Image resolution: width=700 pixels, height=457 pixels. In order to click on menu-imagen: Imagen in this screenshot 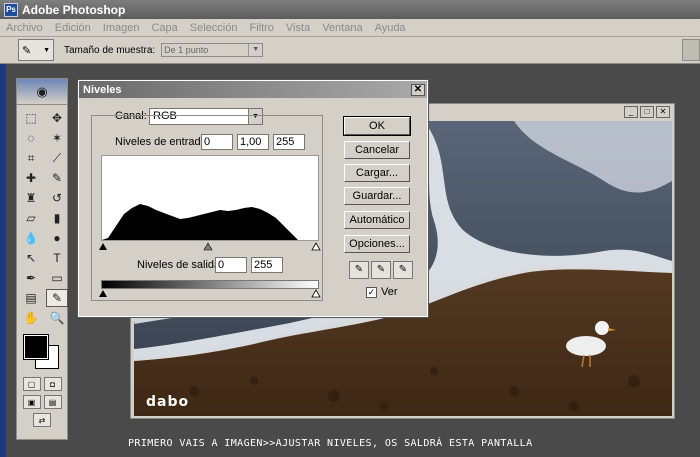, I will do `click(121, 28)`.